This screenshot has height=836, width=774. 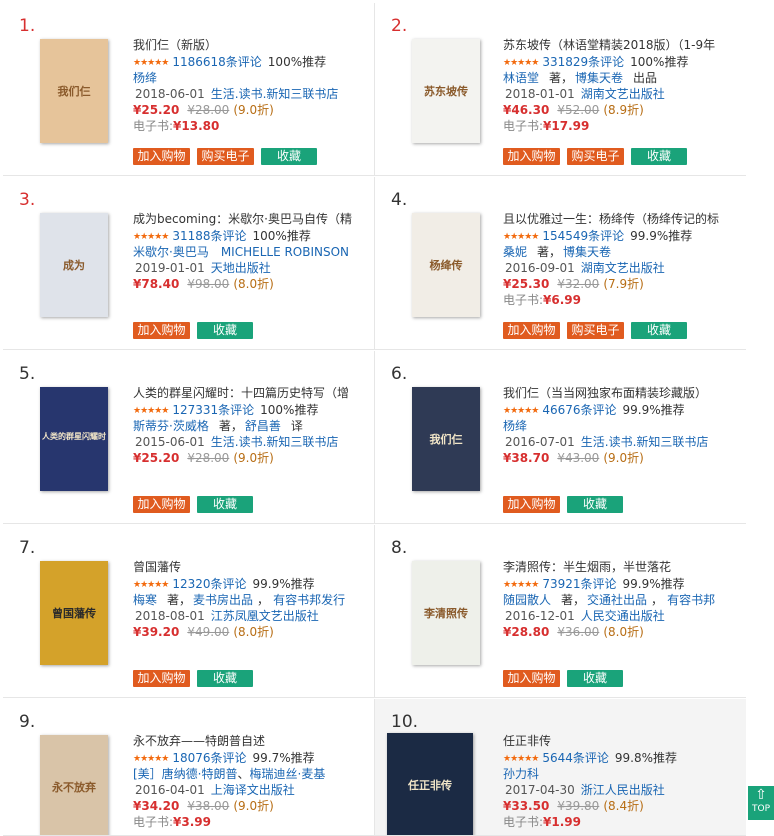 I want to click on discount-rate: (9.0折), so click(x=253, y=806).